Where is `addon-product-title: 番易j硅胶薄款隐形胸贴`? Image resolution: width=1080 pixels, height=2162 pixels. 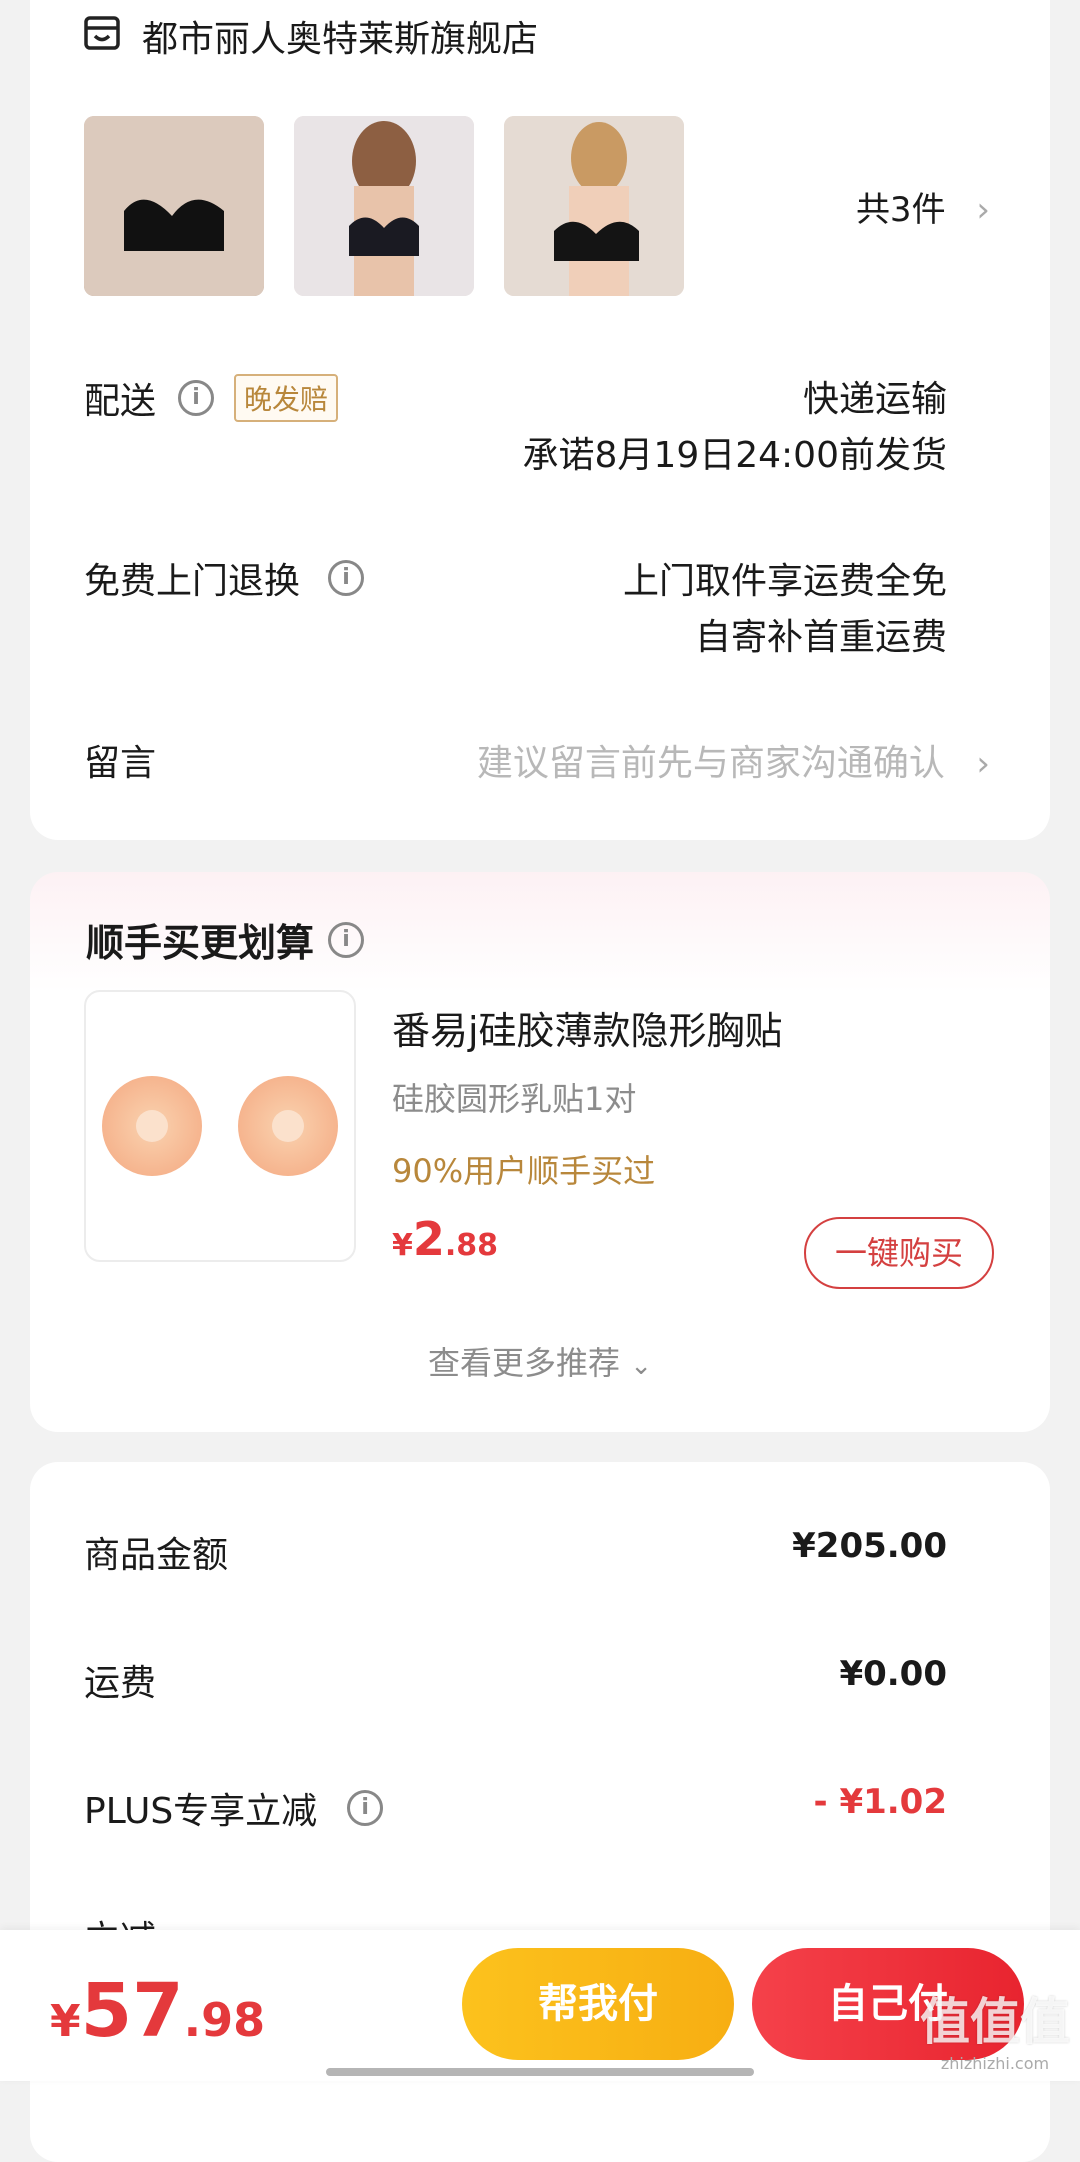 addon-product-title: 番易j硅胶薄款隐形胸贴 is located at coordinates (587, 1027).